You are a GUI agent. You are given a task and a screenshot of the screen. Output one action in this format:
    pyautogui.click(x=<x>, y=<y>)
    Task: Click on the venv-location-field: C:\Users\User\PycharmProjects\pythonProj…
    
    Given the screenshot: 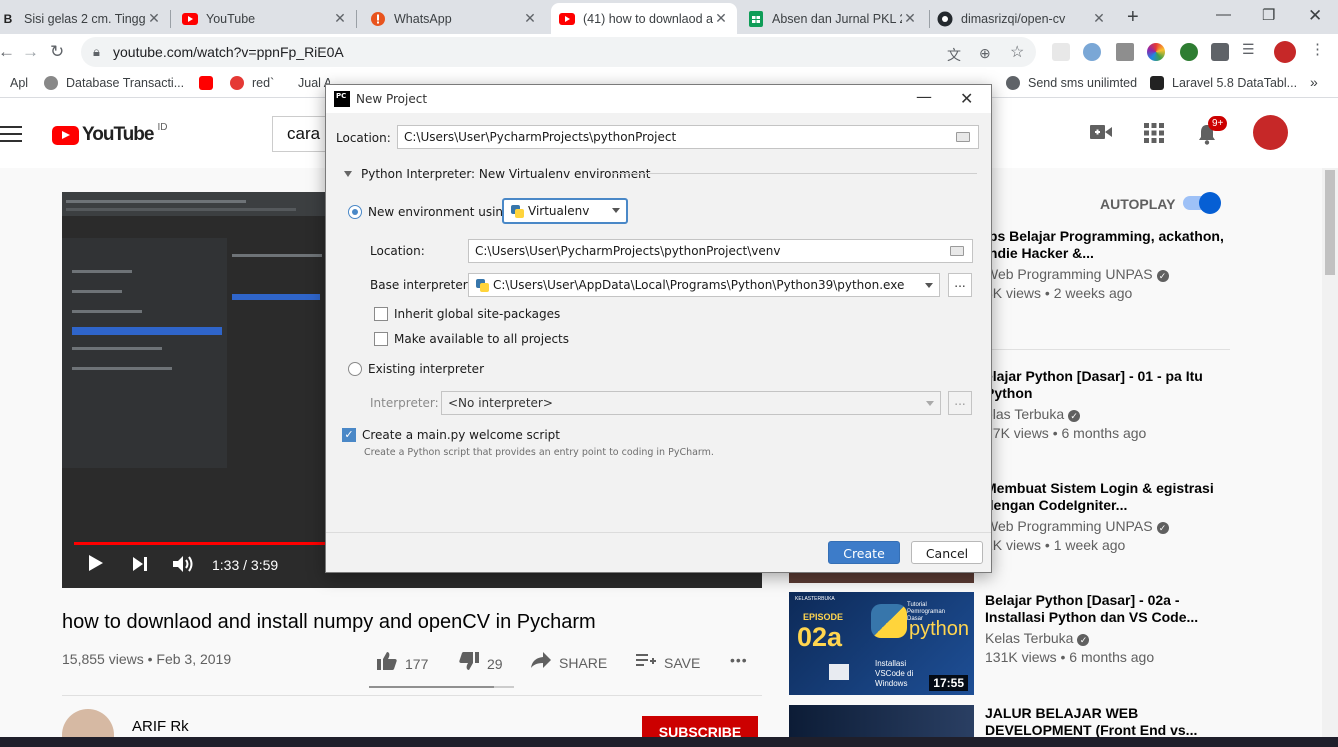 What is the action you would take?
    pyautogui.click(x=720, y=251)
    